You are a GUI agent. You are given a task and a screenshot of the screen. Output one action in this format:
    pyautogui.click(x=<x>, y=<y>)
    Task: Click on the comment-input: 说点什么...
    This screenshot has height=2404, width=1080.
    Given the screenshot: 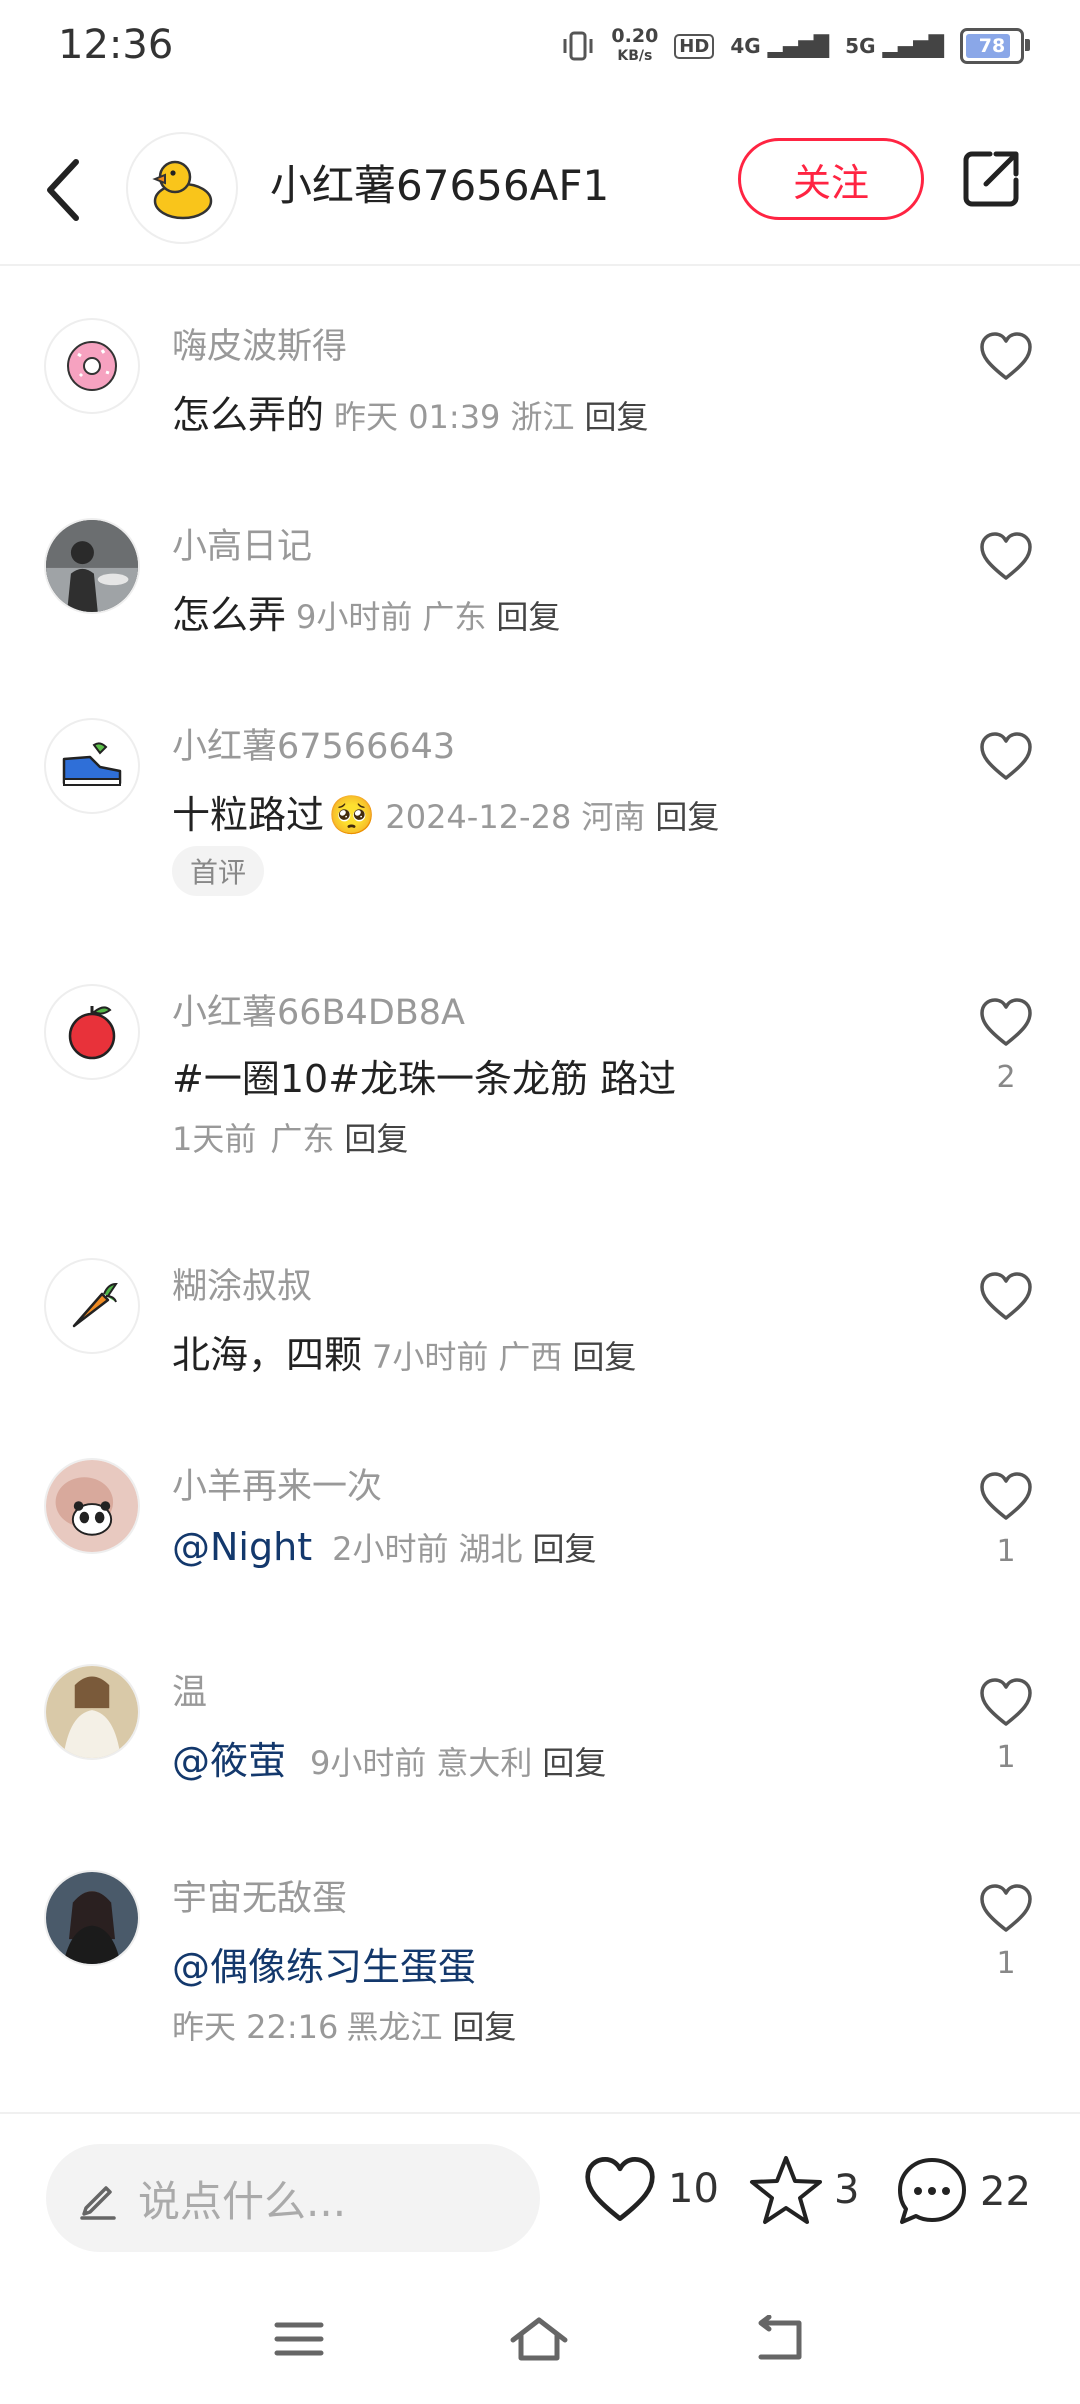 What is the action you would take?
    pyautogui.click(x=293, y=2198)
    